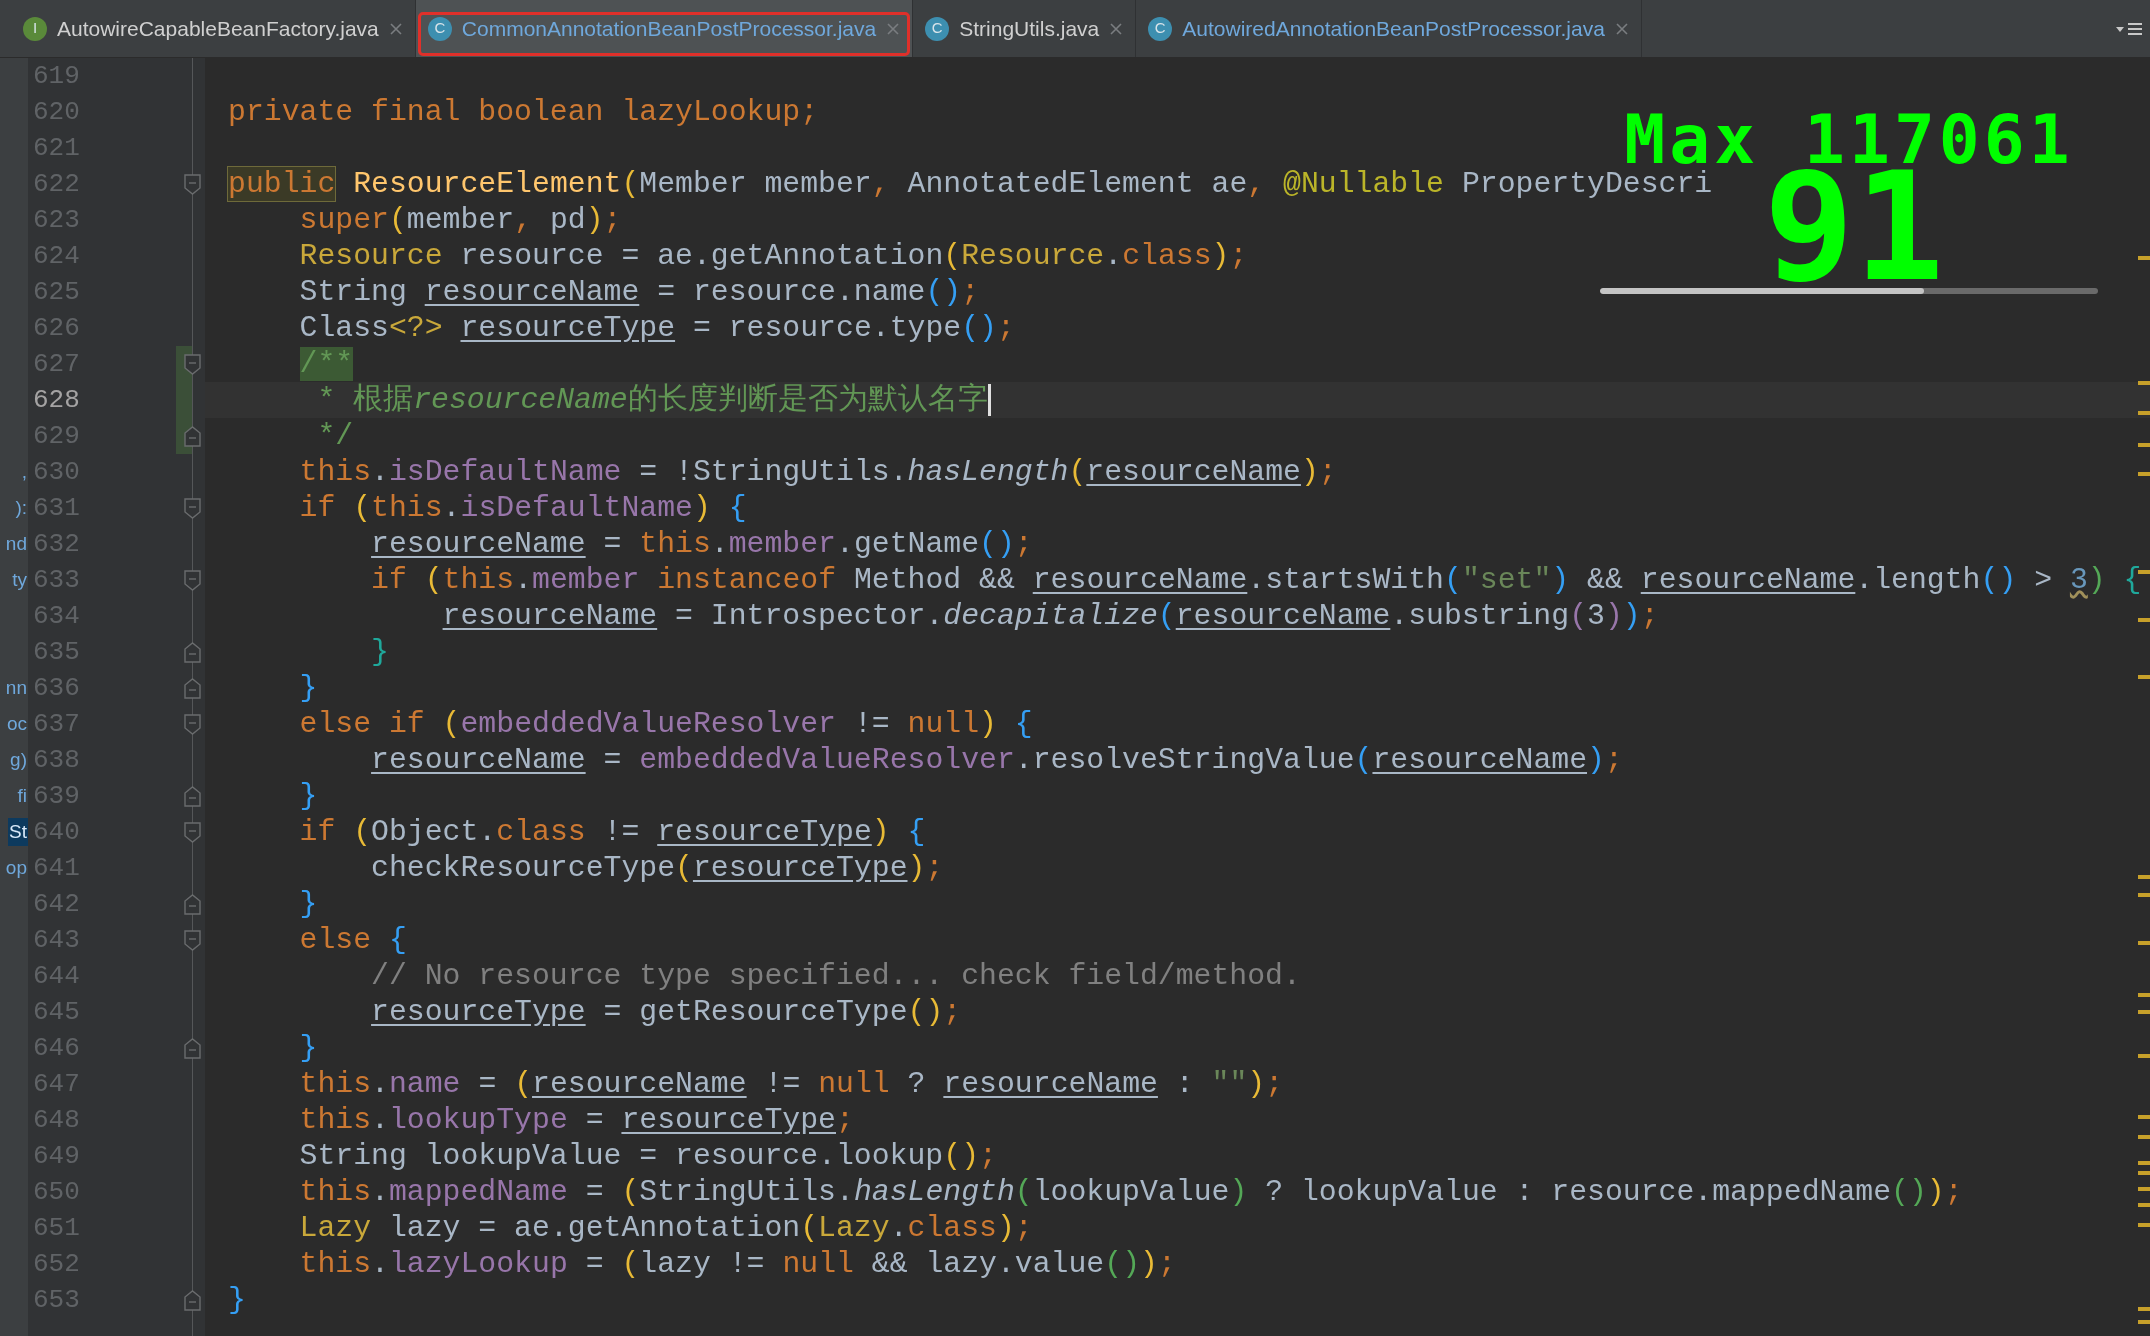 Image resolution: width=2150 pixels, height=1336 pixels. I want to click on code-line: private final boolean lazyLookup;, so click(523, 112).